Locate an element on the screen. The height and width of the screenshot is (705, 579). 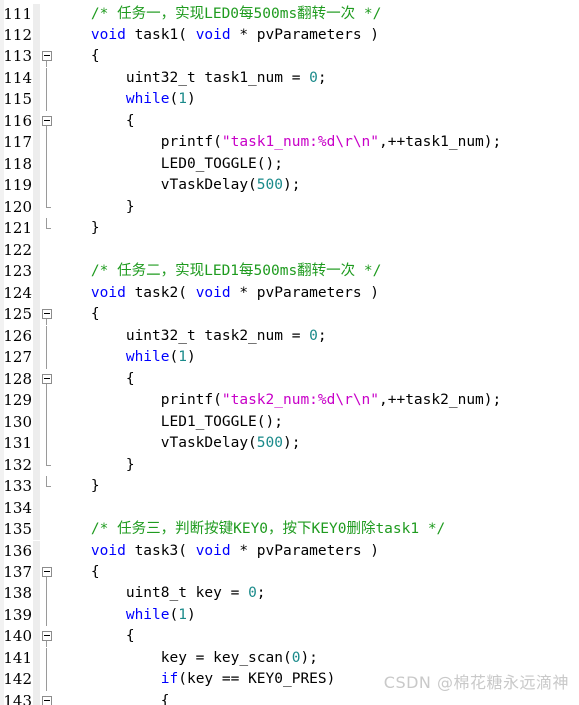
code-text: uint32_t task1_num = 0; is located at coordinates (191, 78).